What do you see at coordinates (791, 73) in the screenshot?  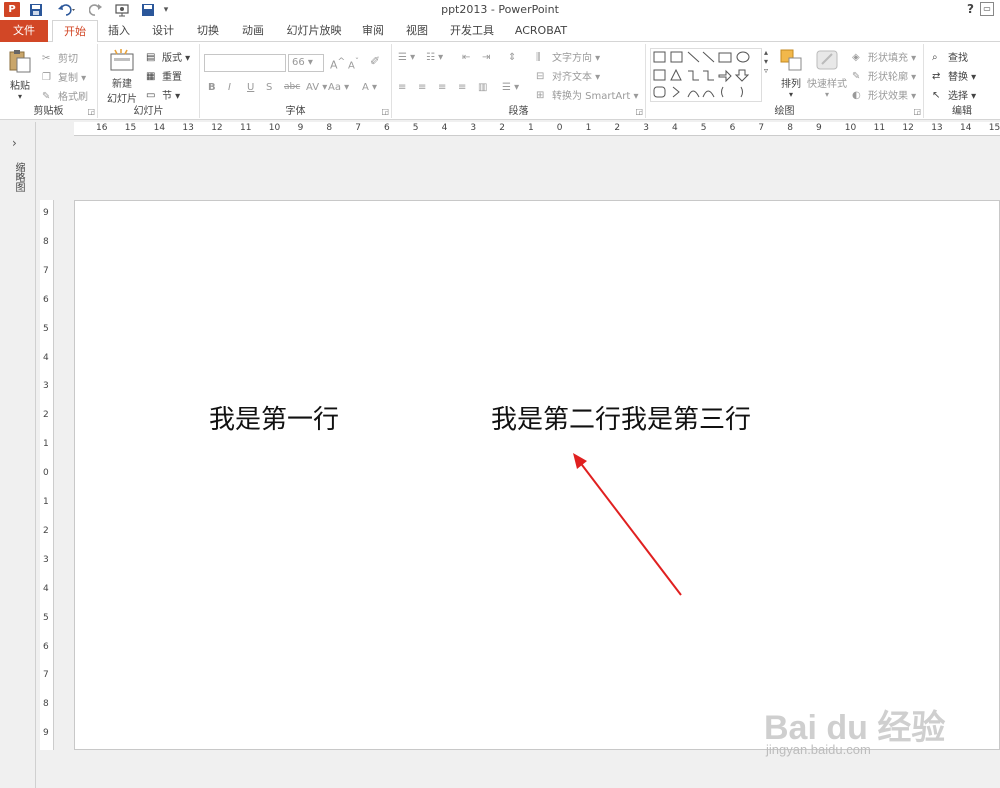 I see `arrange-button: 排列 ▾` at bounding box center [791, 73].